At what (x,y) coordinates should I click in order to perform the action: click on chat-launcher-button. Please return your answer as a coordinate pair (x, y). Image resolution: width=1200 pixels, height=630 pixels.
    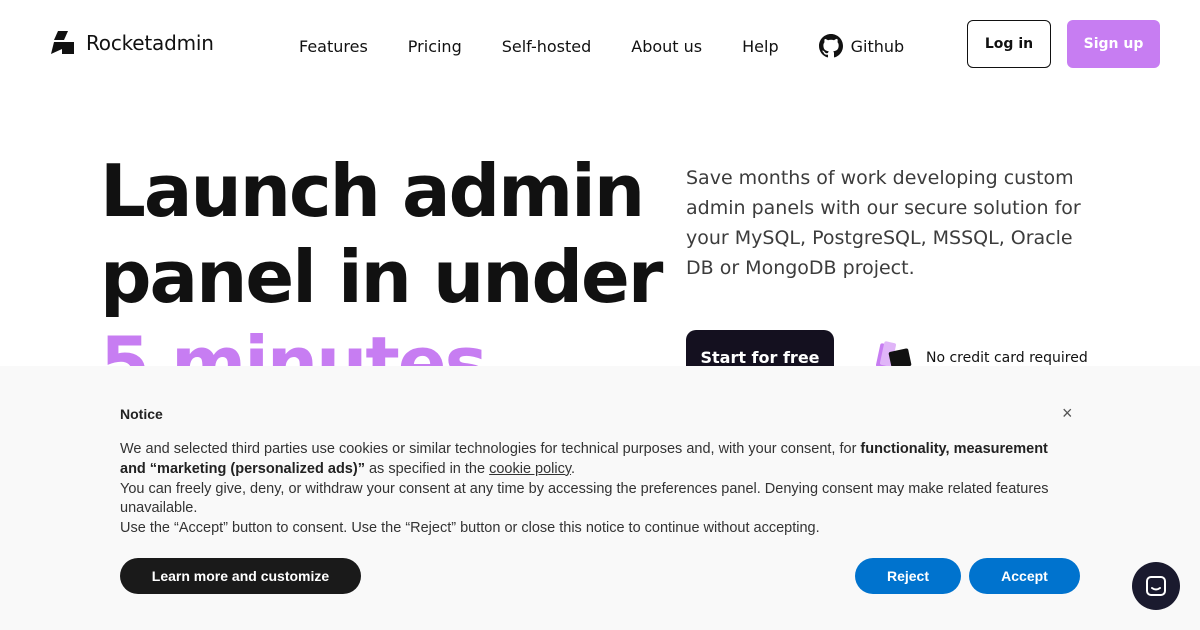
    Looking at the image, I should click on (1156, 586).